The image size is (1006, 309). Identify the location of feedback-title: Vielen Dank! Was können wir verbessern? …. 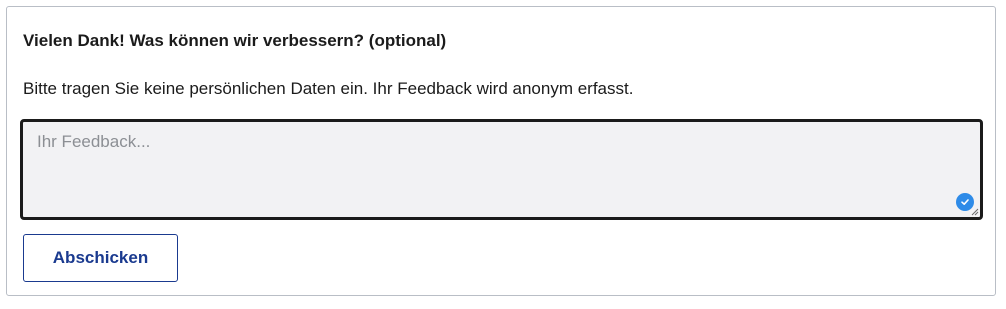
(235, 40).